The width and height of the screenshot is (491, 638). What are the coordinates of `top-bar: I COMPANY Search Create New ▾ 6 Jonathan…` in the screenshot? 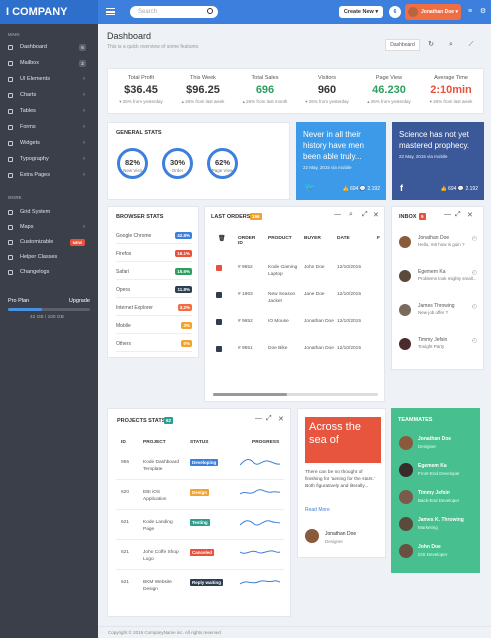 It's located at (245, 12).